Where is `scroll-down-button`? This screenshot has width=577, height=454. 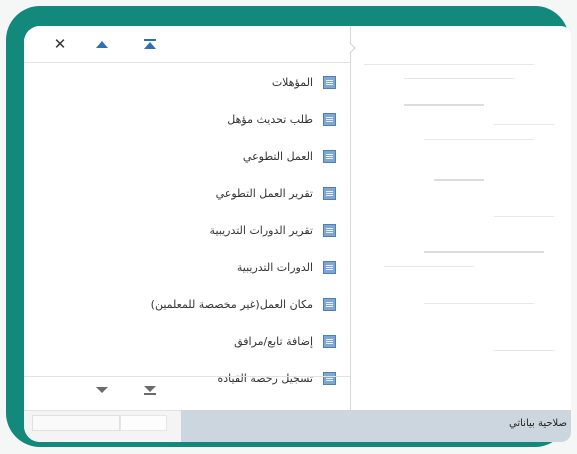 scroll-down-button is located at coordinates (102, 390).